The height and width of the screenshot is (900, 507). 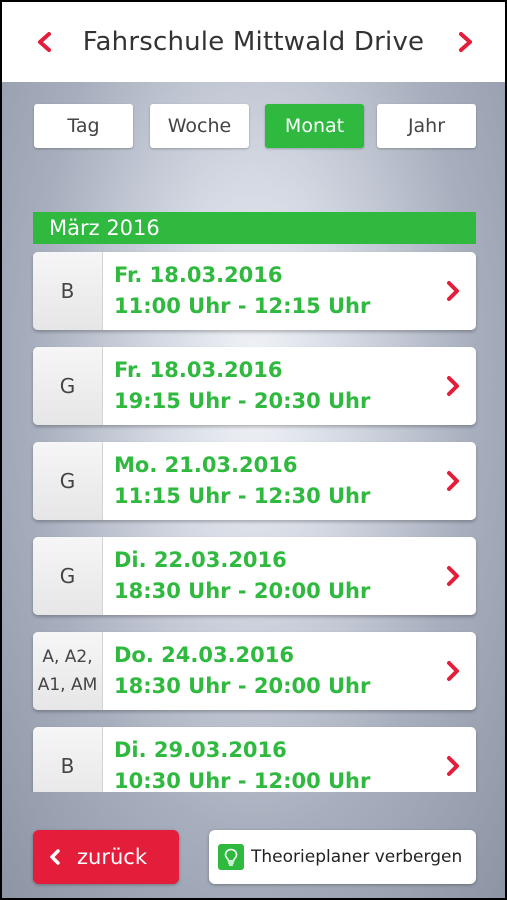 I want to click on appointment-date: Di. 29.03.2016, so click(x=200, y=750).